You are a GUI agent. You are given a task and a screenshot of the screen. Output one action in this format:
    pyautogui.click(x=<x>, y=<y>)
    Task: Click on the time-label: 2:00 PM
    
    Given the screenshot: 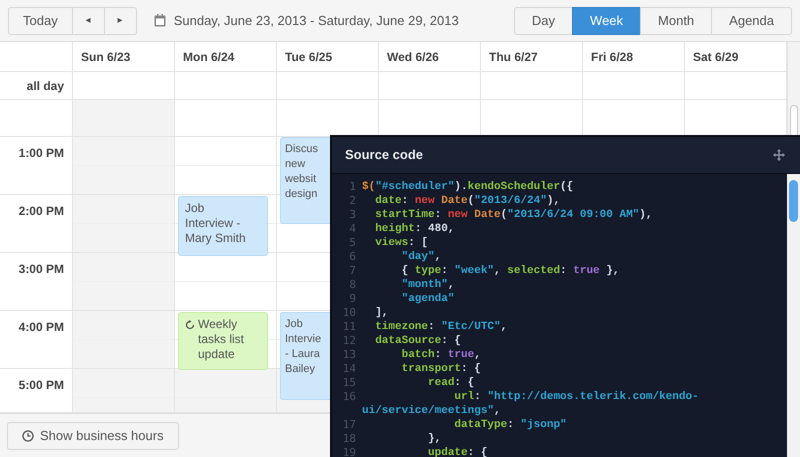 What is the action you would take?
    pyautogui.click(x=41, y=211)
    